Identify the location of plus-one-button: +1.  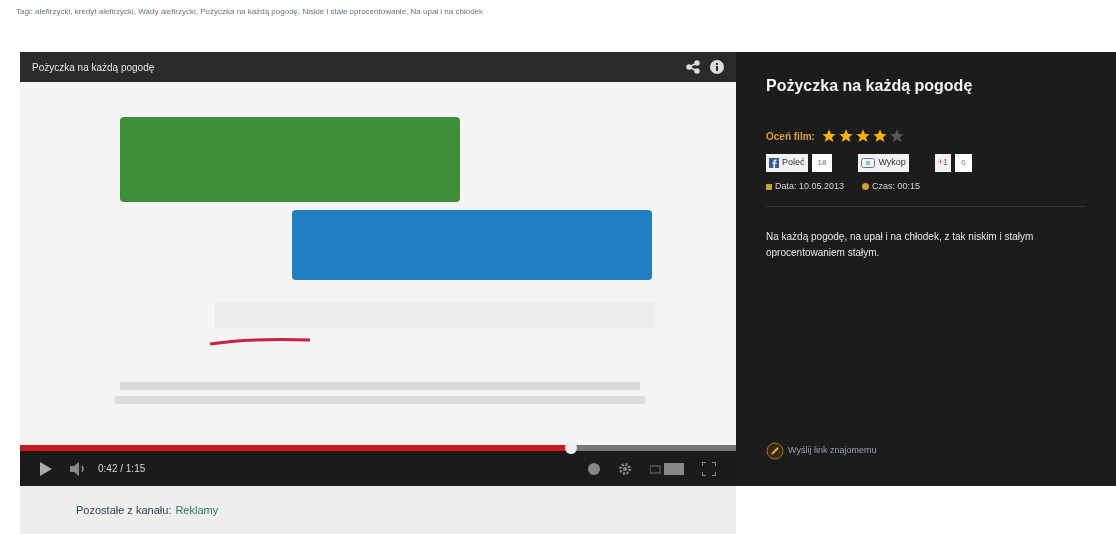
(943, 163).